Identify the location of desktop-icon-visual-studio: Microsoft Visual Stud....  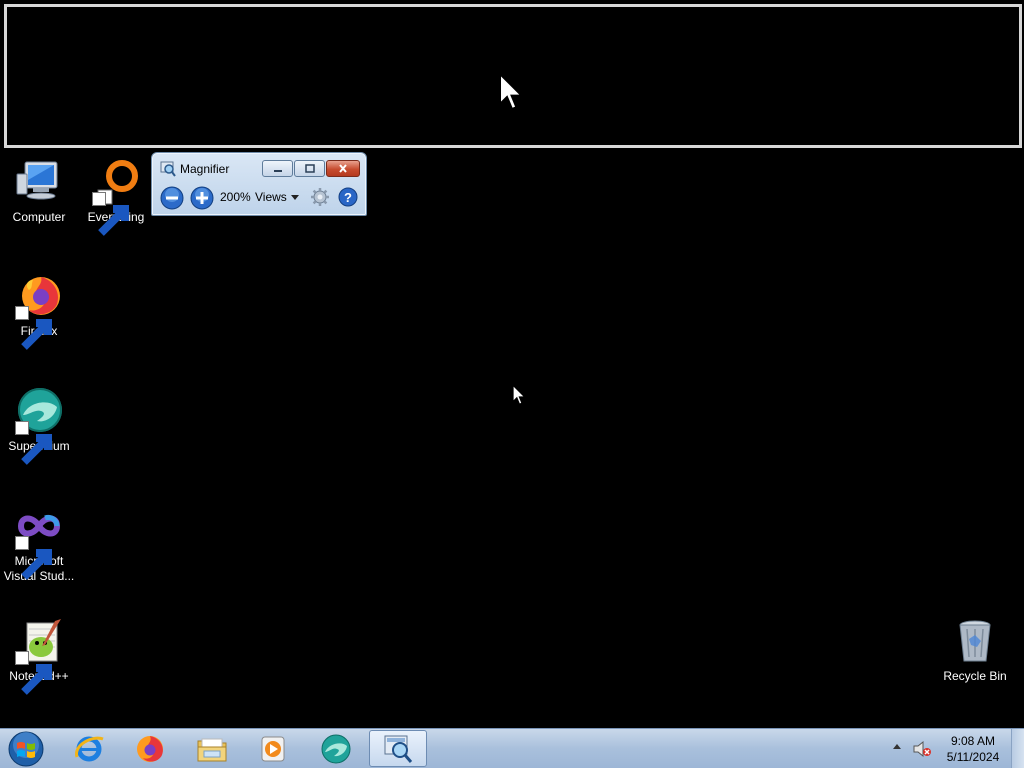
(39, 543).